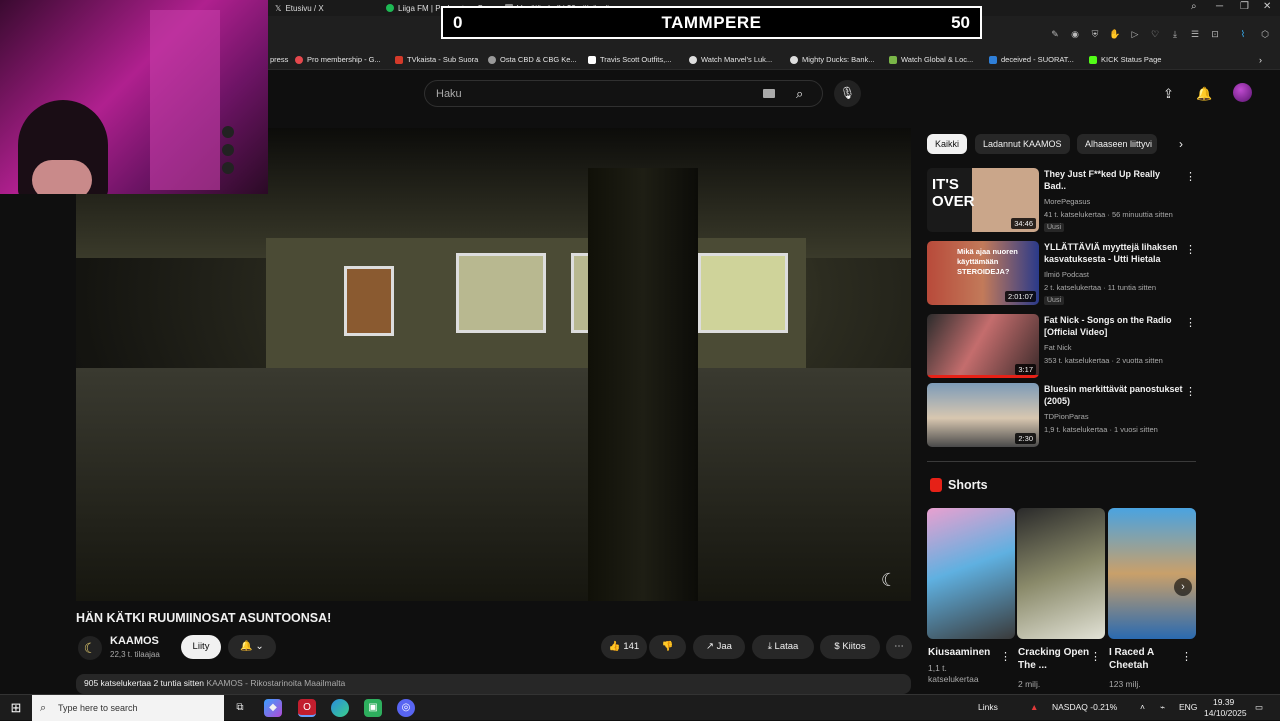  Describe the element at coordinates (1195, 34) in the screenshot. I see `menu-icon: ☰` at that location.